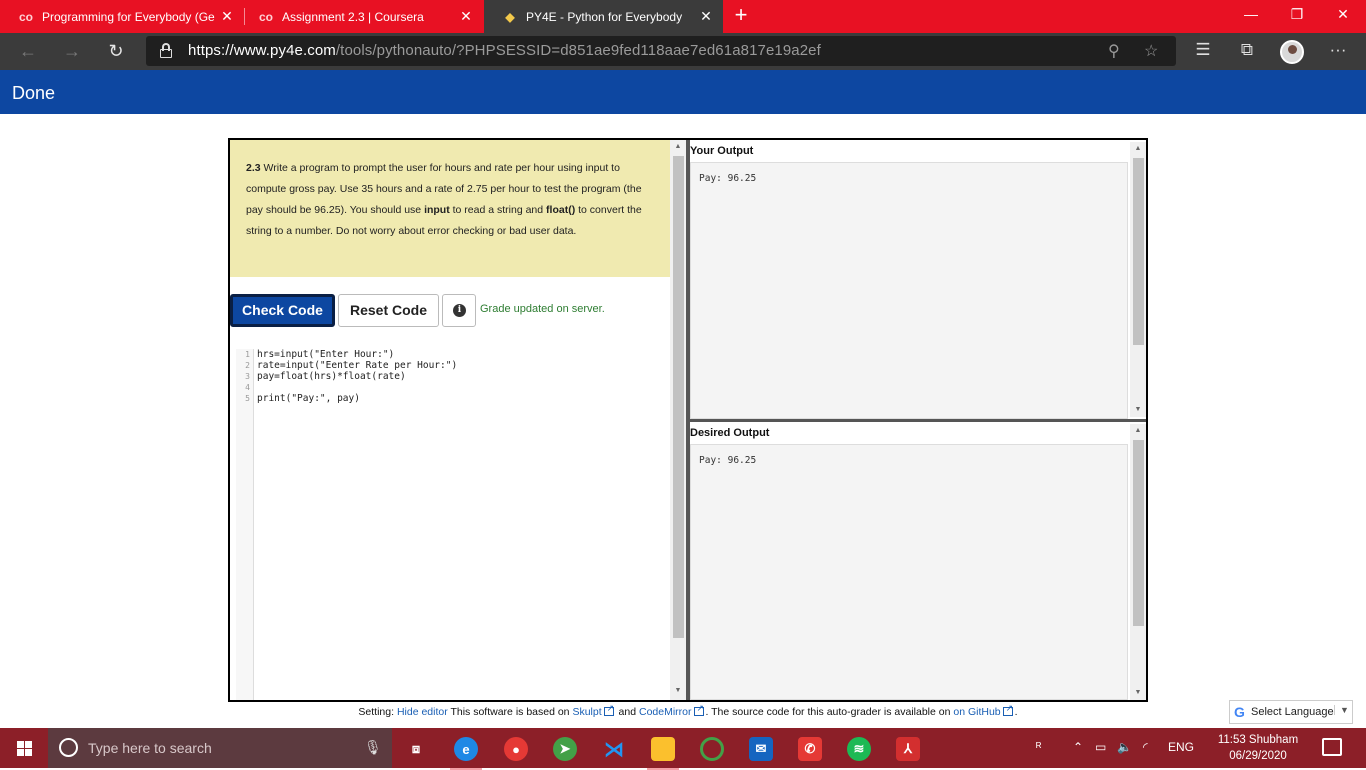  Describe the element at coordinates (220, 748) in the screenshot. I see `taskbar-search: Type here to search 🎙` at that location.